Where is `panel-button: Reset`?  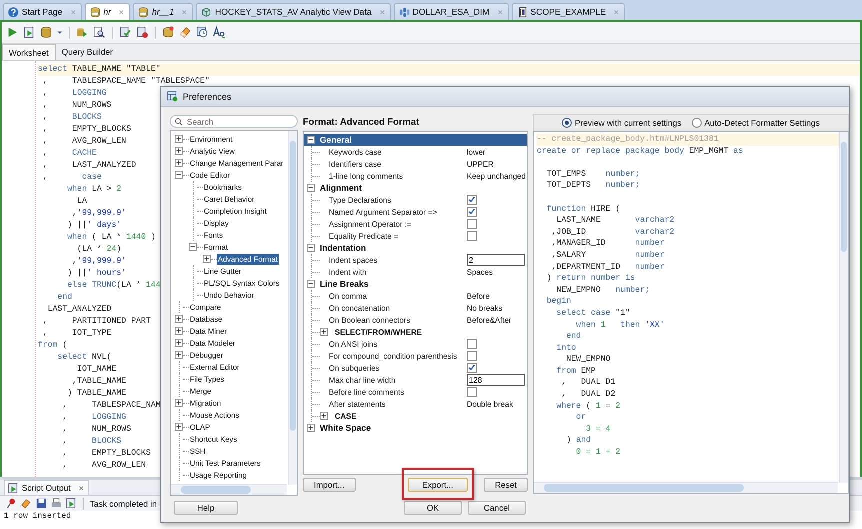
panel-button: Reset is located at coordinates (506, 485).